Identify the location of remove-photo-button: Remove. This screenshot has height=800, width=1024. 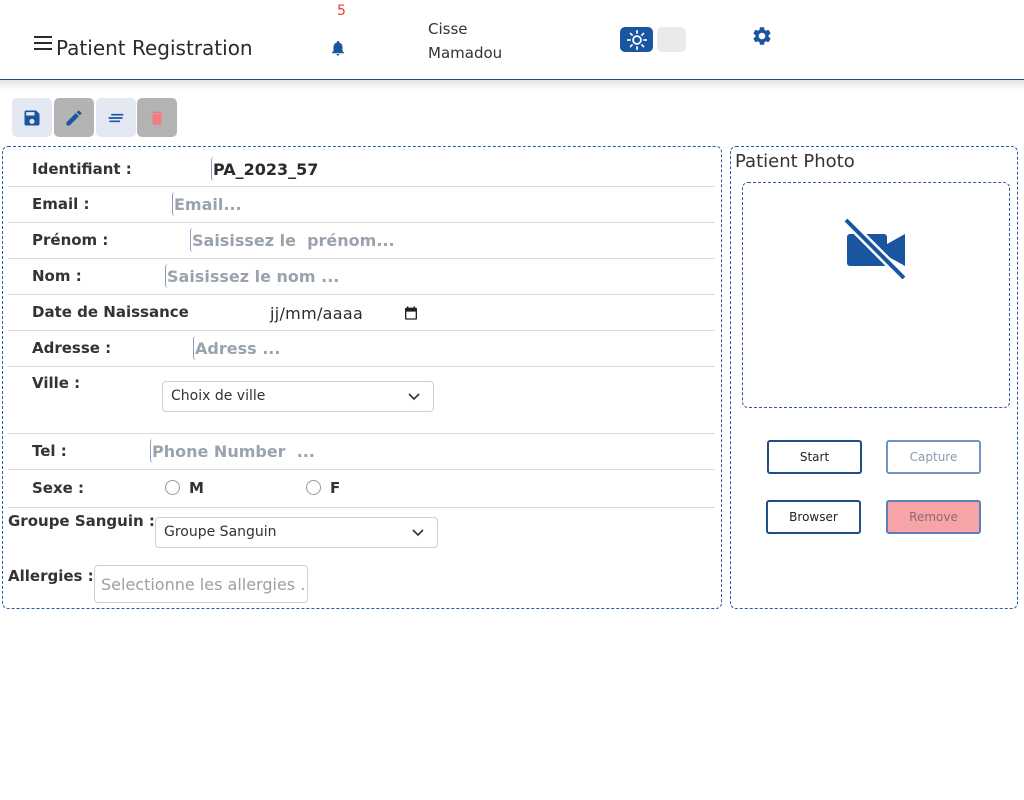
(933, 517).